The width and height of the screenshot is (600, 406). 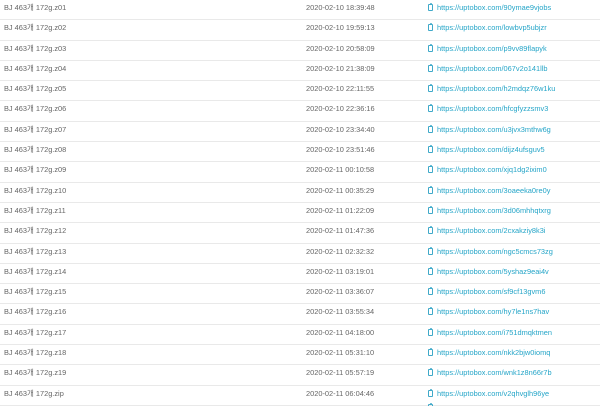 What do you see at coordinates (340, 251) in the screenshot?
I see `upload-date: 2020-02-11 02:32:32` at bounding box center [340, 251].